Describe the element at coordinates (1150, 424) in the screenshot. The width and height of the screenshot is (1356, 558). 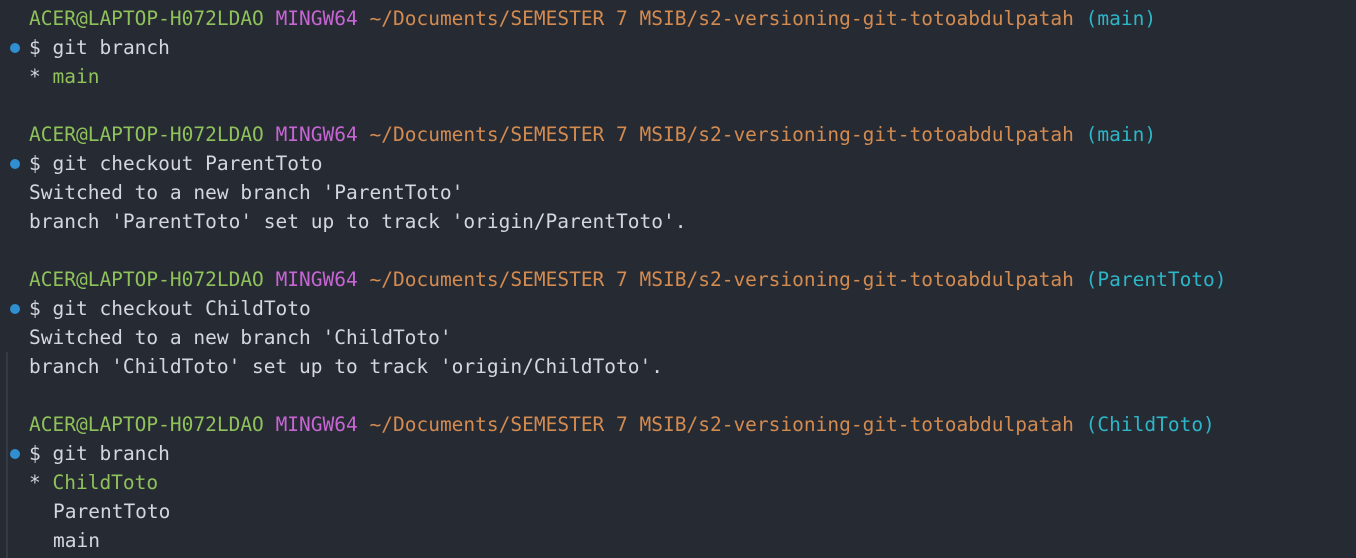
I see `prompt-branch: (ChildToto)` at that location.